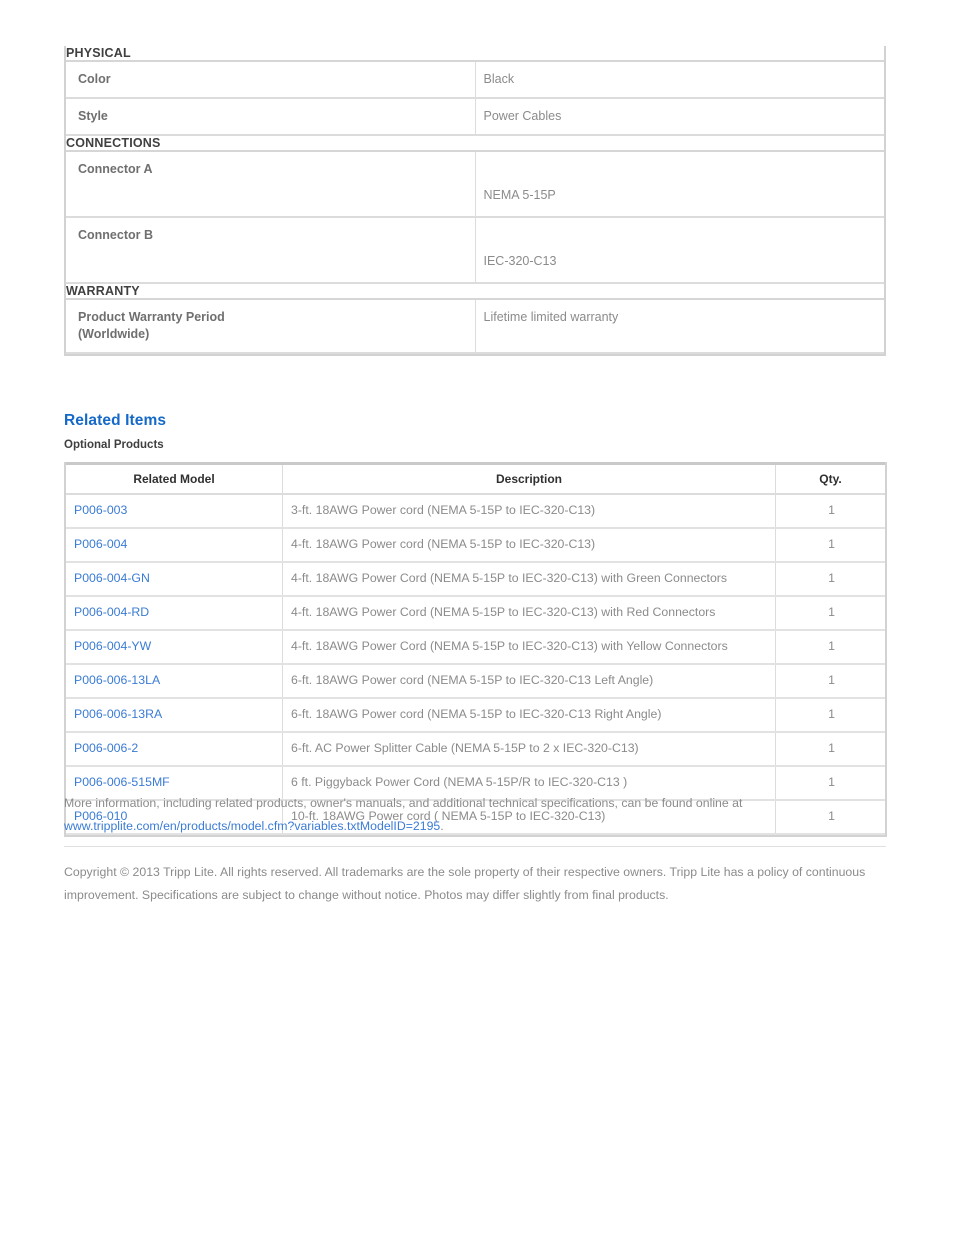  What do you see at coordinates (112, 578) in the screenshot?
I see `related-model-link: P006-004-GN` at bounding box center [112, 578].